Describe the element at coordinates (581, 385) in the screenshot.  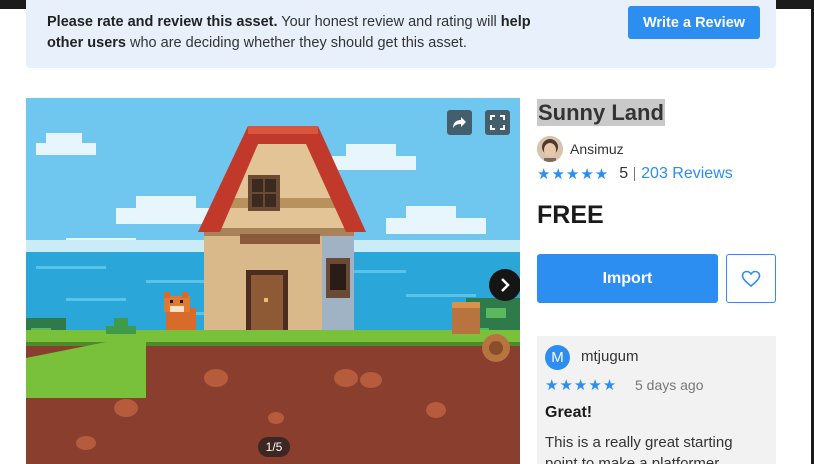
I see `review-stars: ★★★★★` at that location.